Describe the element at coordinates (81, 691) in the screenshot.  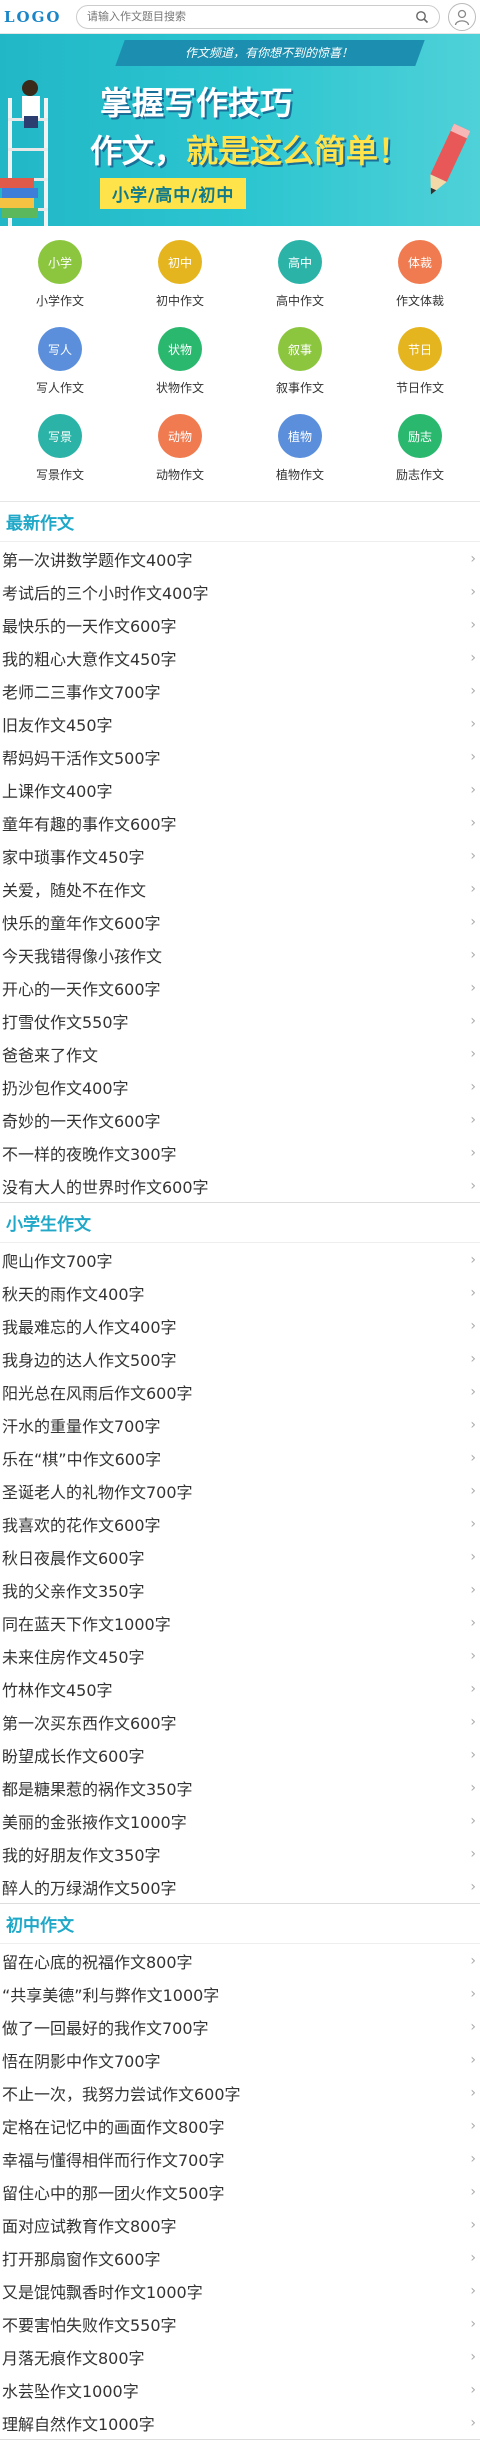
I see `article-title: 老师二三事作文700字` at that location.